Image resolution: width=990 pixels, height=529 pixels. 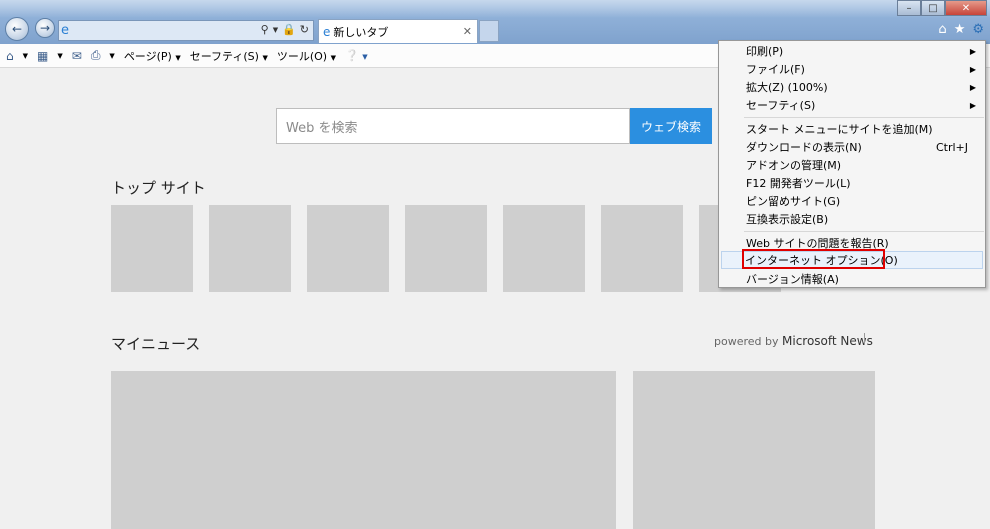 I want to click on favorites-star-icon: ★, so click(x=960, y=29).